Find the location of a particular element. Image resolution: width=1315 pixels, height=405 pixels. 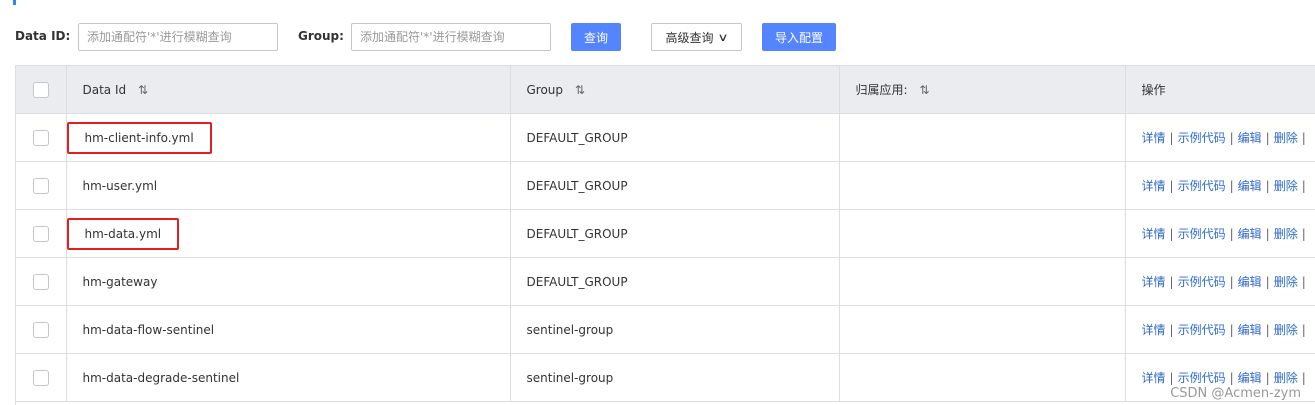

data-id-cell: hm-data-flow-sentinel is located at coordinates (288, 329).